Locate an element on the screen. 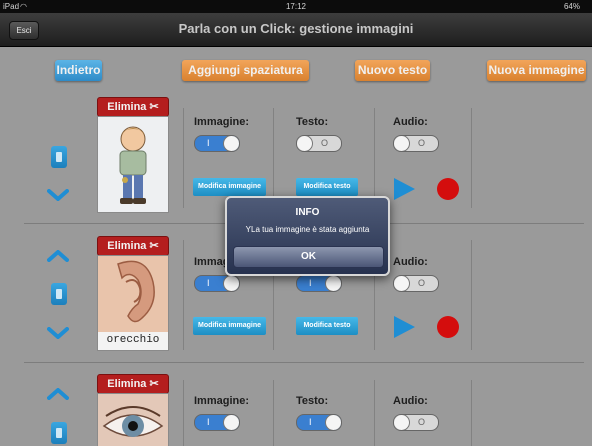 The image size is (592, 446). back-button: Indietro is located at coordinates (78, 70).